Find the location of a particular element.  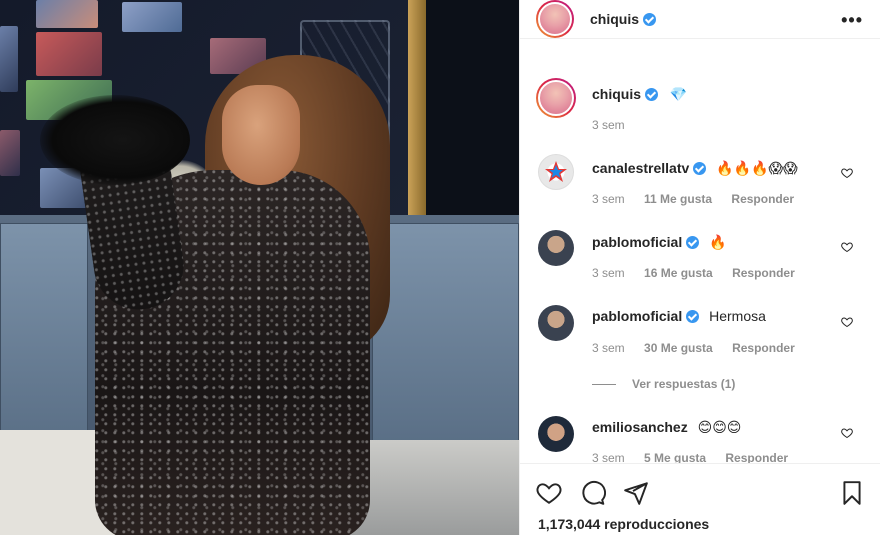

comment-text: 🔥🔥🔥😱😱 is located at coordinates (757, 168).